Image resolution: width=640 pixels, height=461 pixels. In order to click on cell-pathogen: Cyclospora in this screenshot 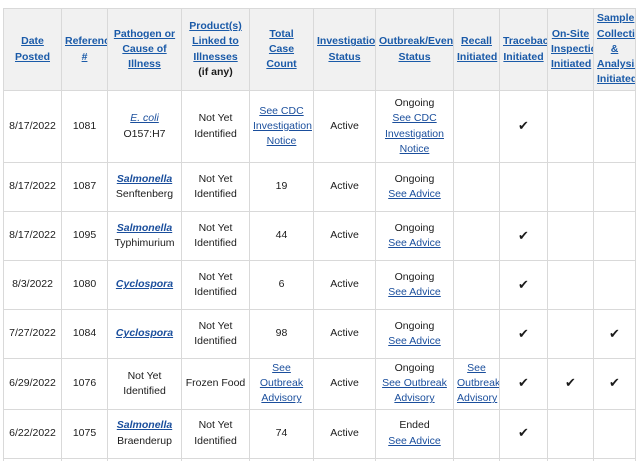, I will do `click(144, 334)`.